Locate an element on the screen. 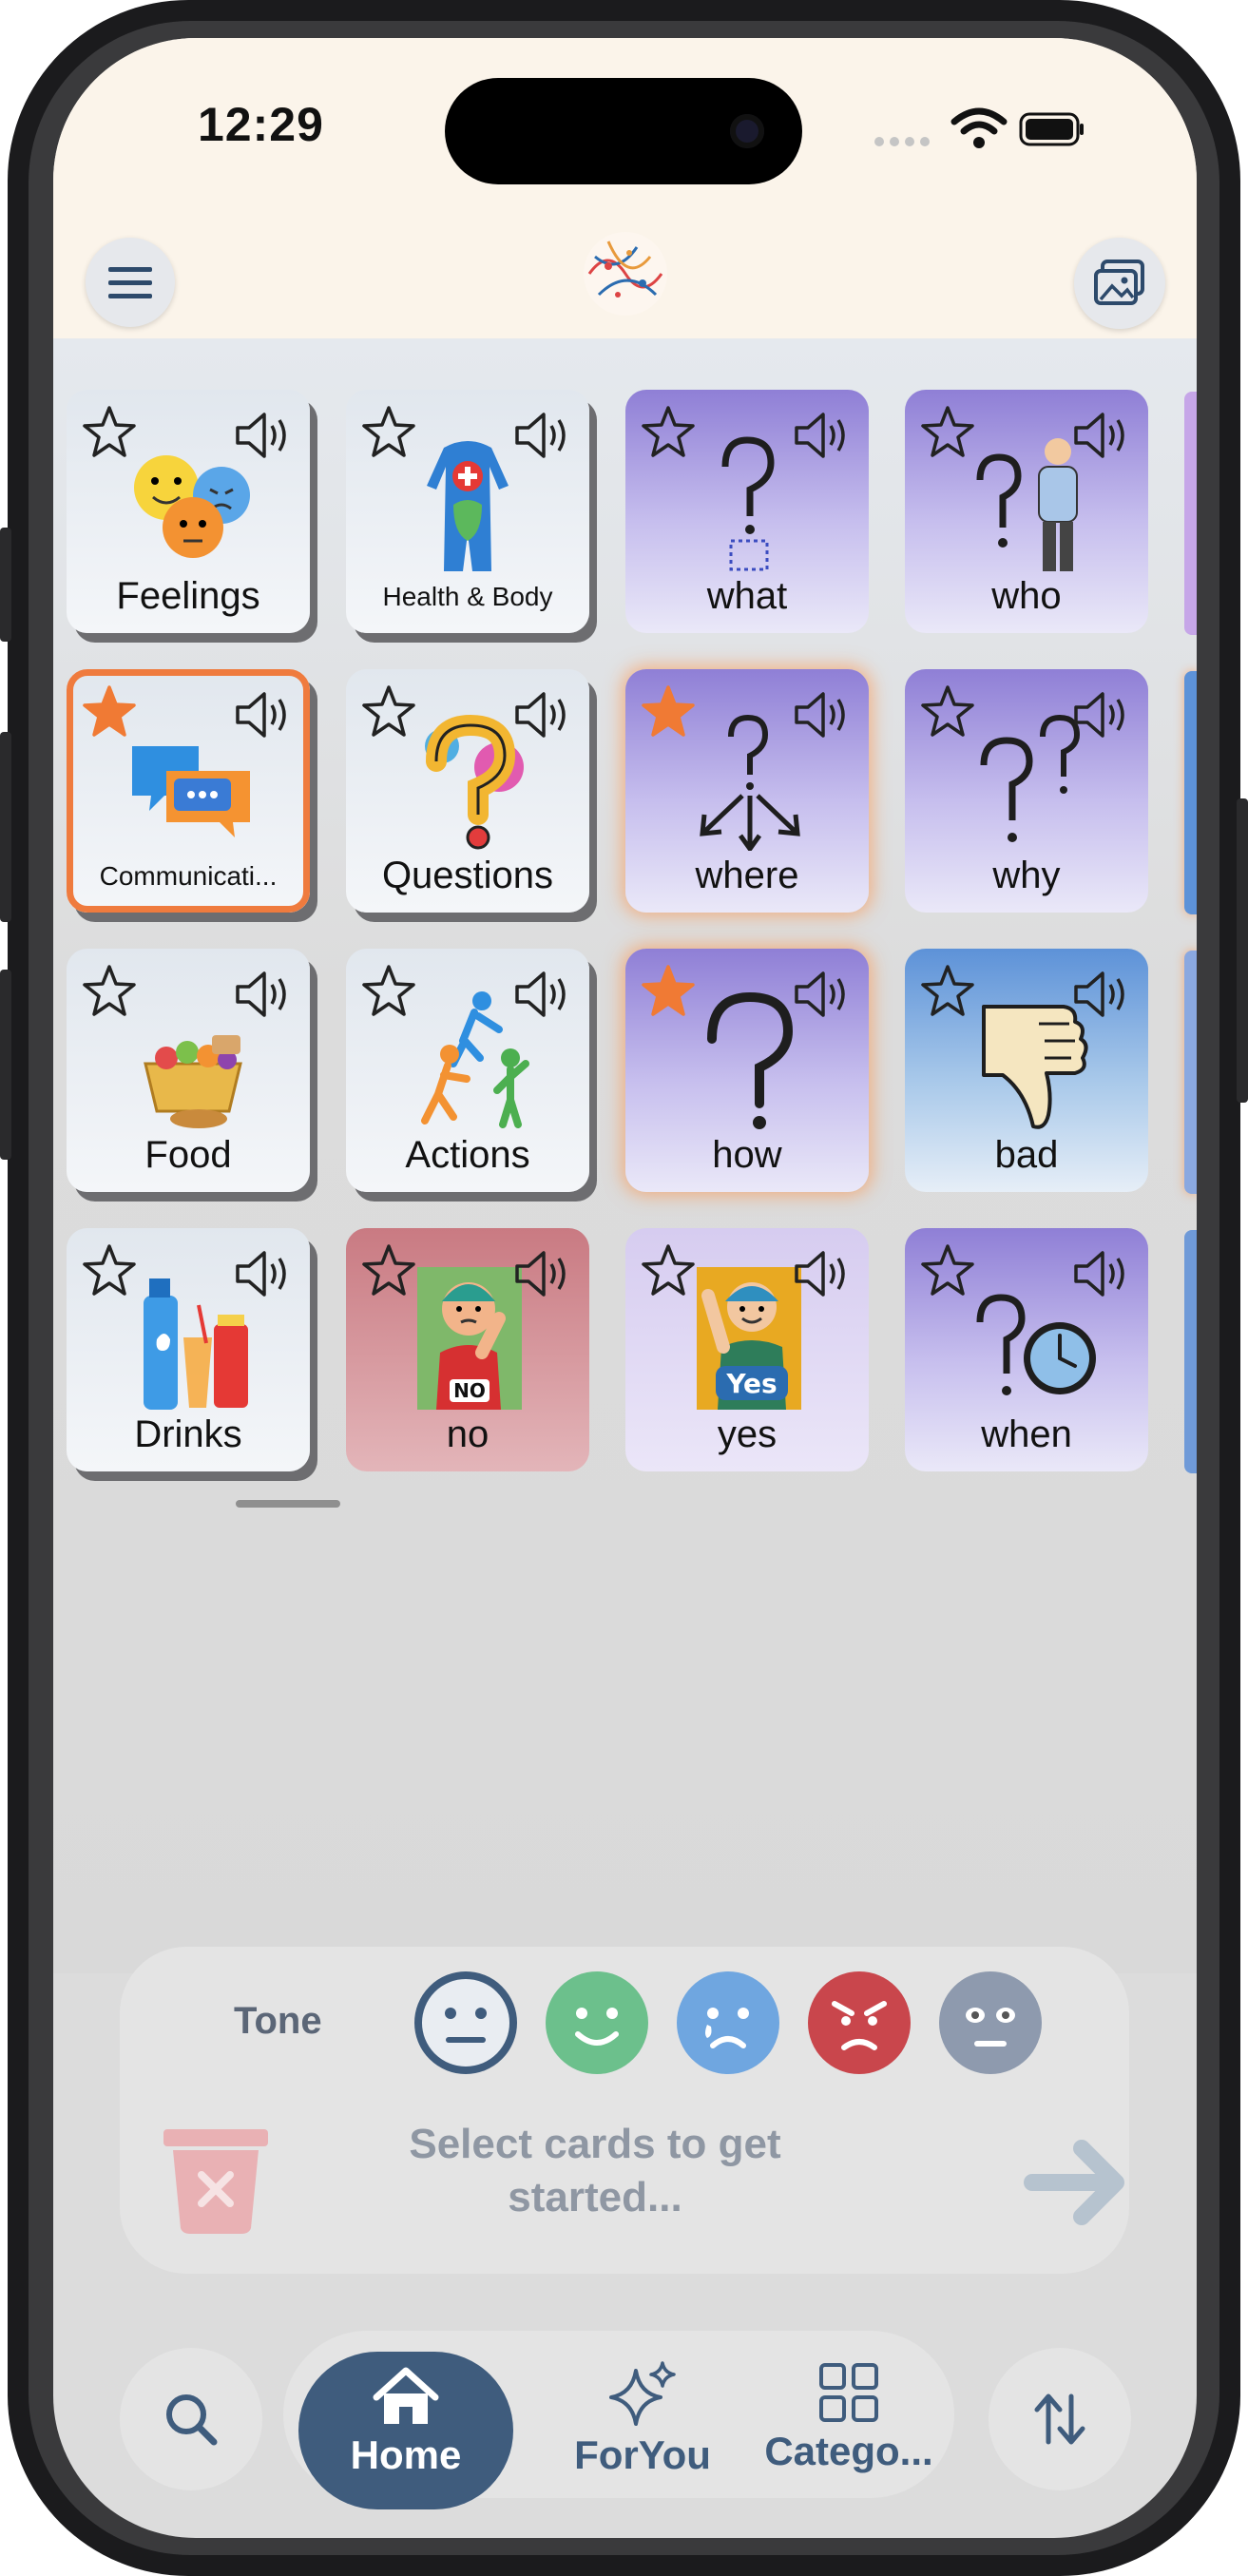 The width and height of the screenshot is (1248, 2576). volume-down-button is located at coordinates (5, 1065).